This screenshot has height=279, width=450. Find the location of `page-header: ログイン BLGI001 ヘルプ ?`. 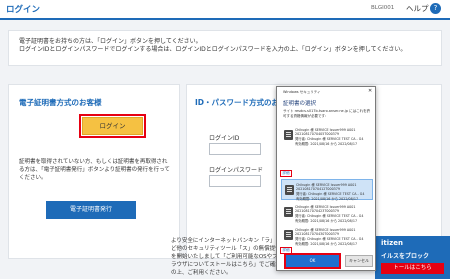

page-header: ログイン BLGI001 ヘルプ ? is located at coordinates (225, 10).